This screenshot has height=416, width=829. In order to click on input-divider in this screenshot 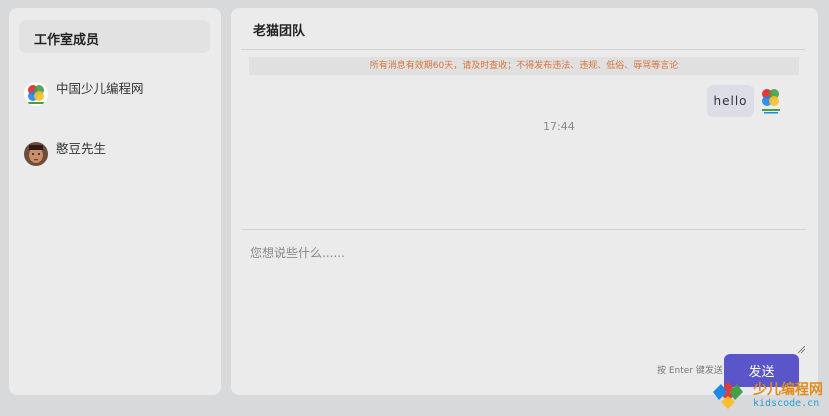, I will do `click(523, 229)`.